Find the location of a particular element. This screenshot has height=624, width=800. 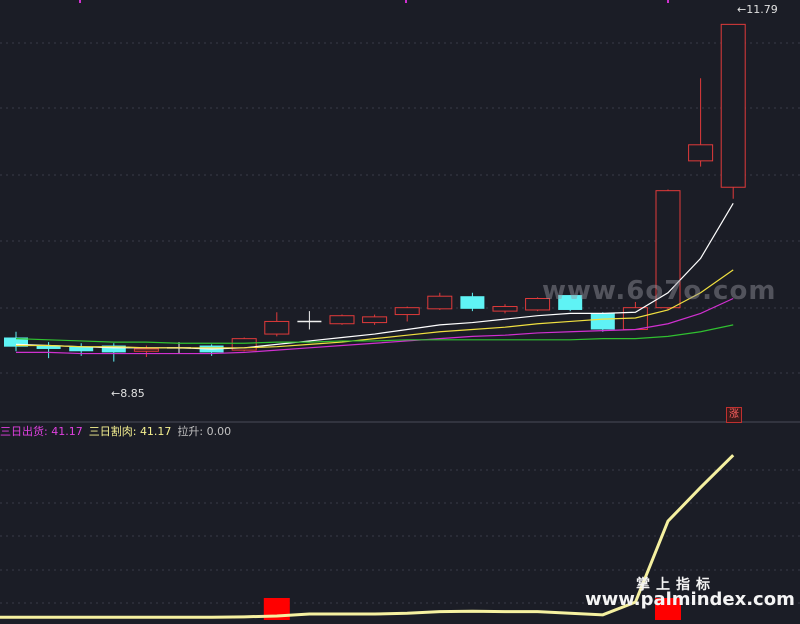

watermark-palmindex: www.palmindex.com is located at coordinates (690, 599).